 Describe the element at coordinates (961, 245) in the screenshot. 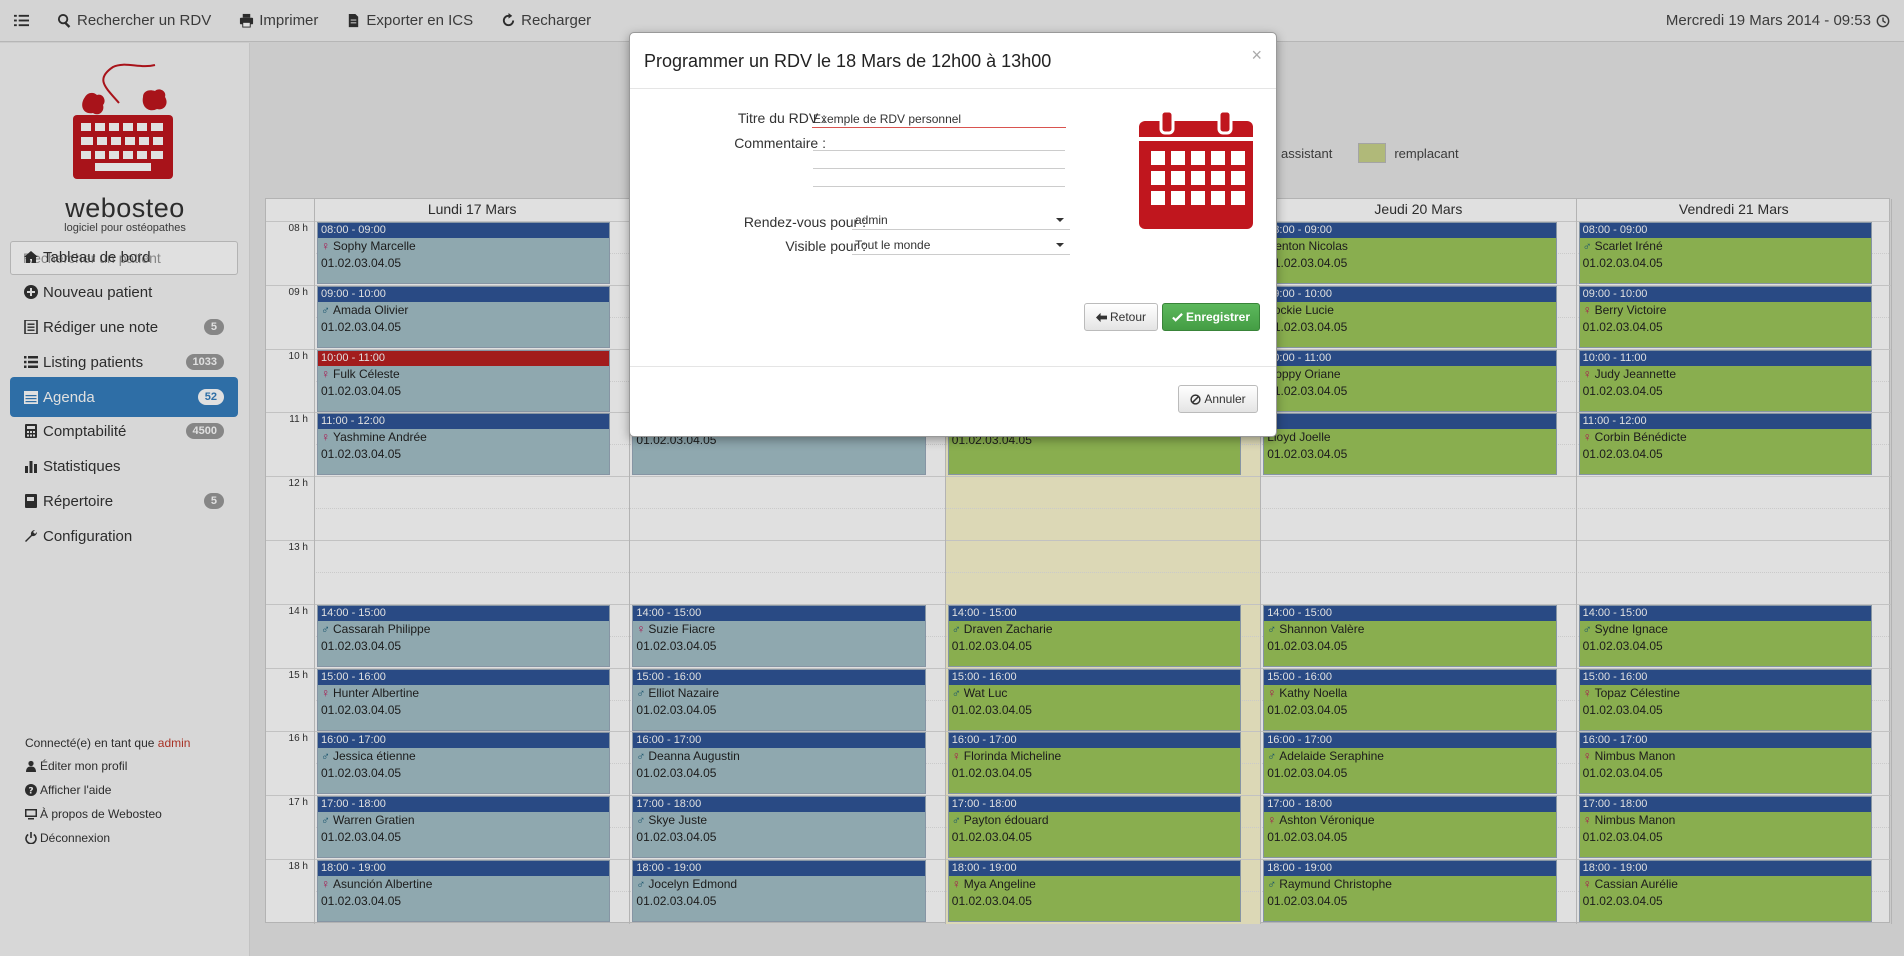

I see `visible-for-select: Tout le monde` at that location.